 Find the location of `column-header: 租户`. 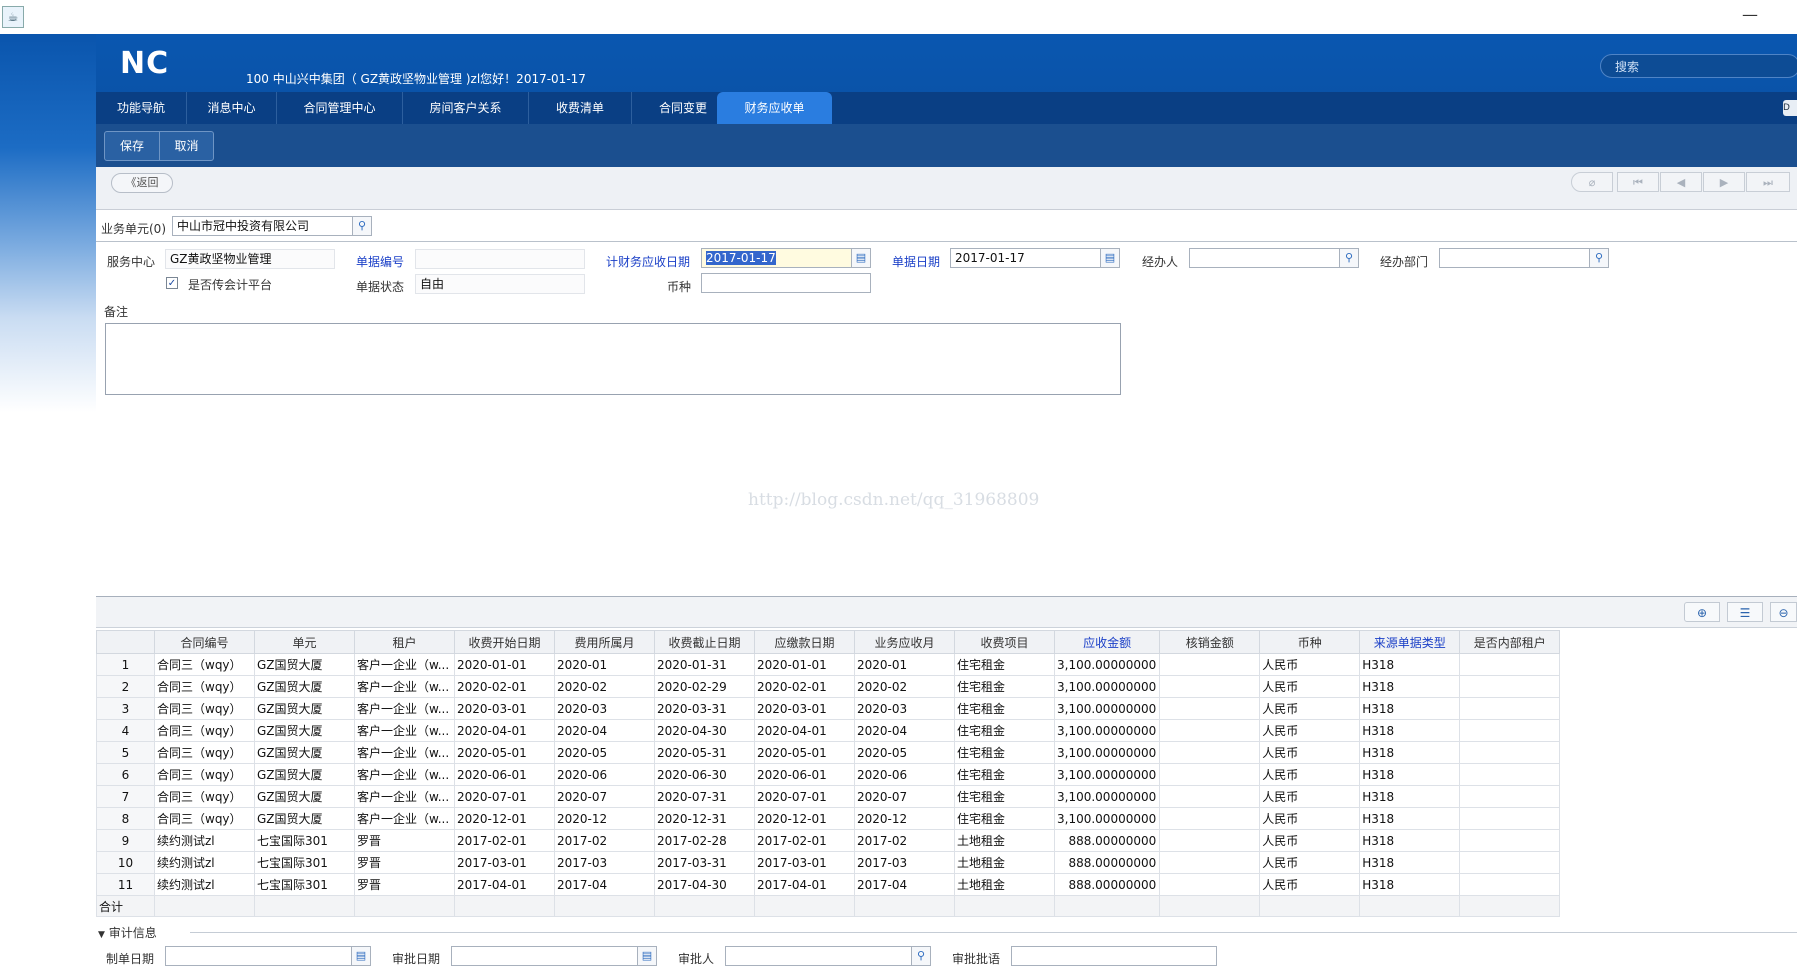

column-header: 租户 is located at coordinates (404, 642).